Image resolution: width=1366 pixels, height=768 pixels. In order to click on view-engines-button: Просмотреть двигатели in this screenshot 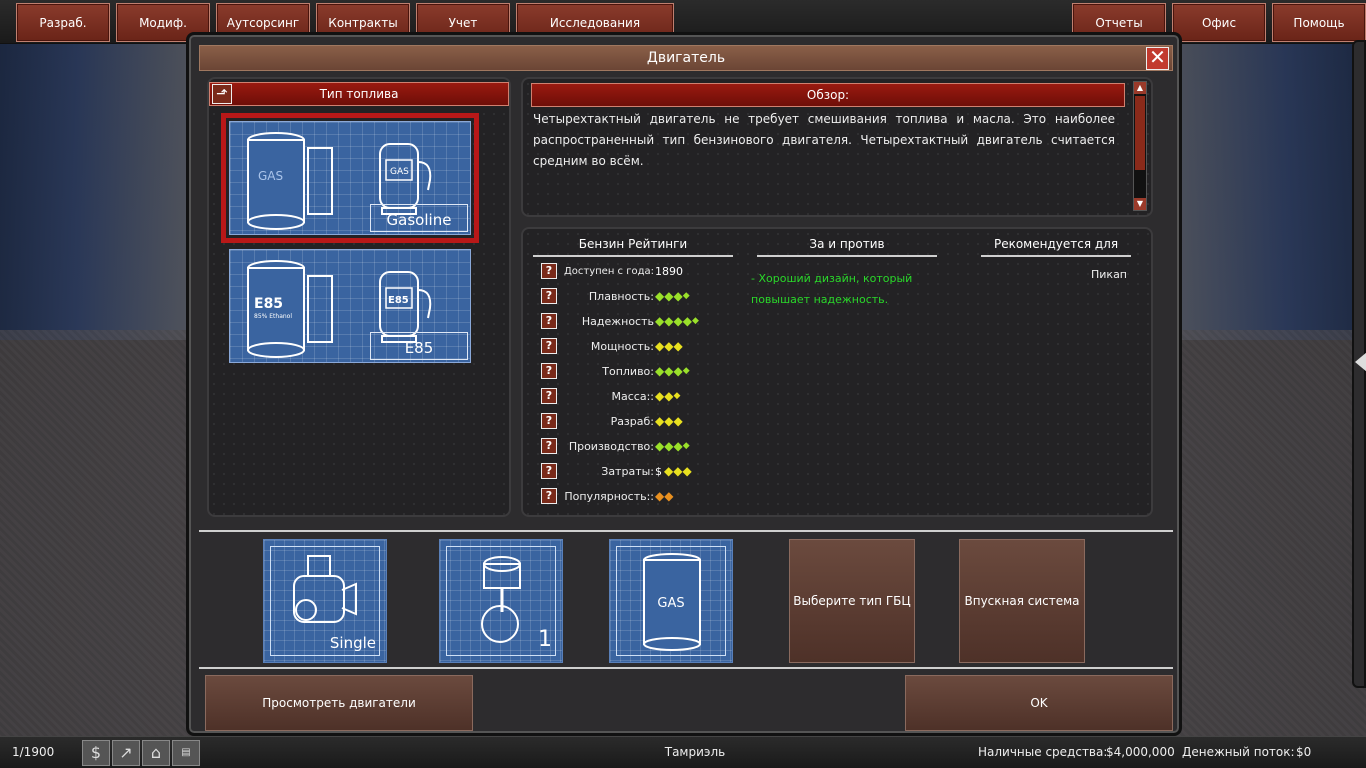, I will do `click(339, 703)`.